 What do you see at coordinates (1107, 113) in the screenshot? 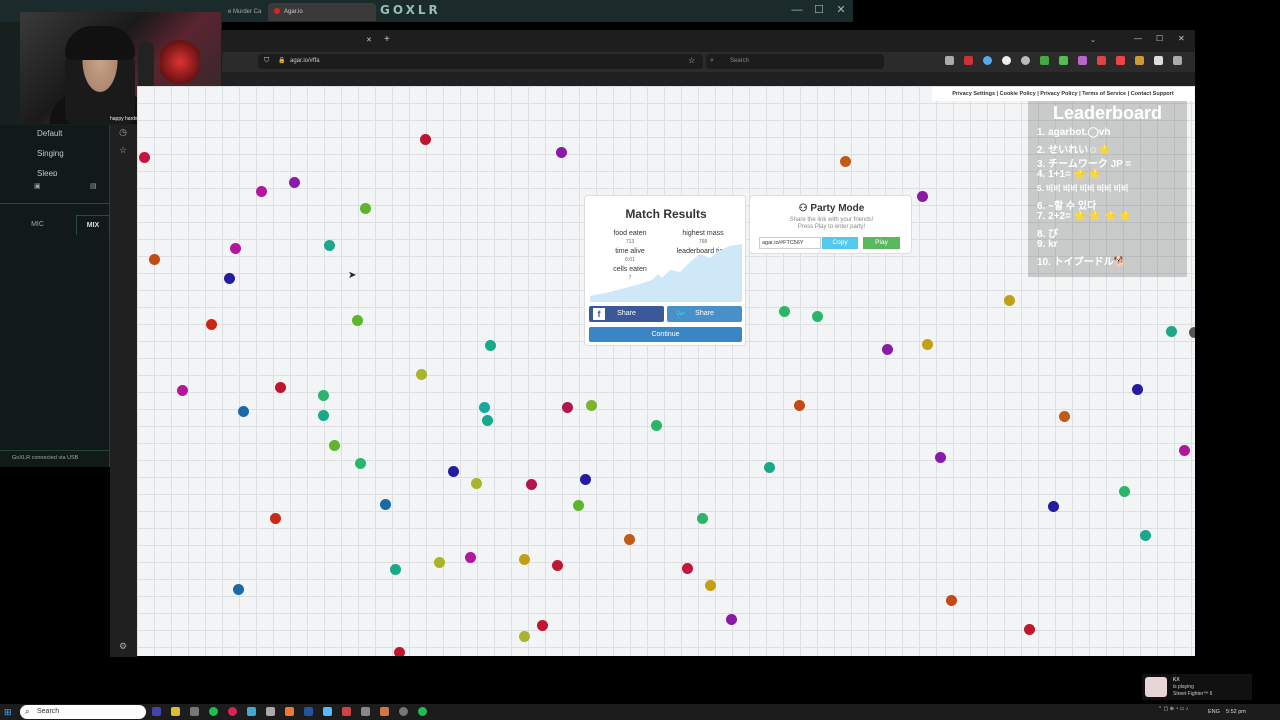
I see `leaderboard-title: Leaderboard` at bounding box center [1107, 113].